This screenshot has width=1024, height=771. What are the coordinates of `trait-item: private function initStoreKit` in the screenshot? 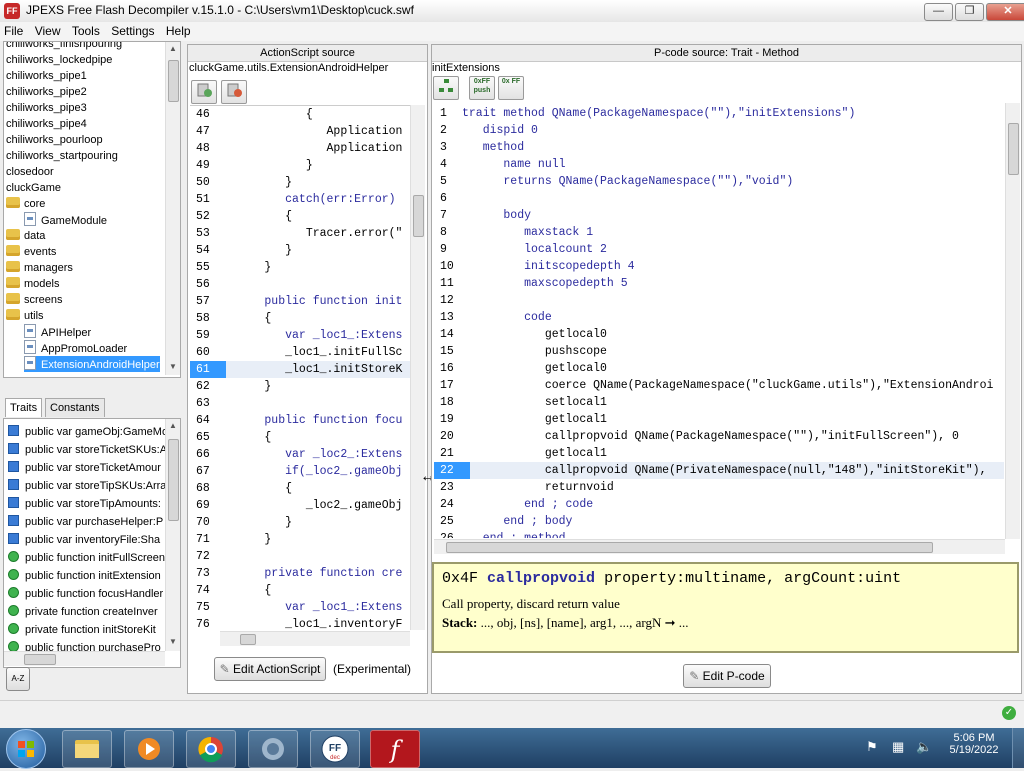 It's located at (82, 630).